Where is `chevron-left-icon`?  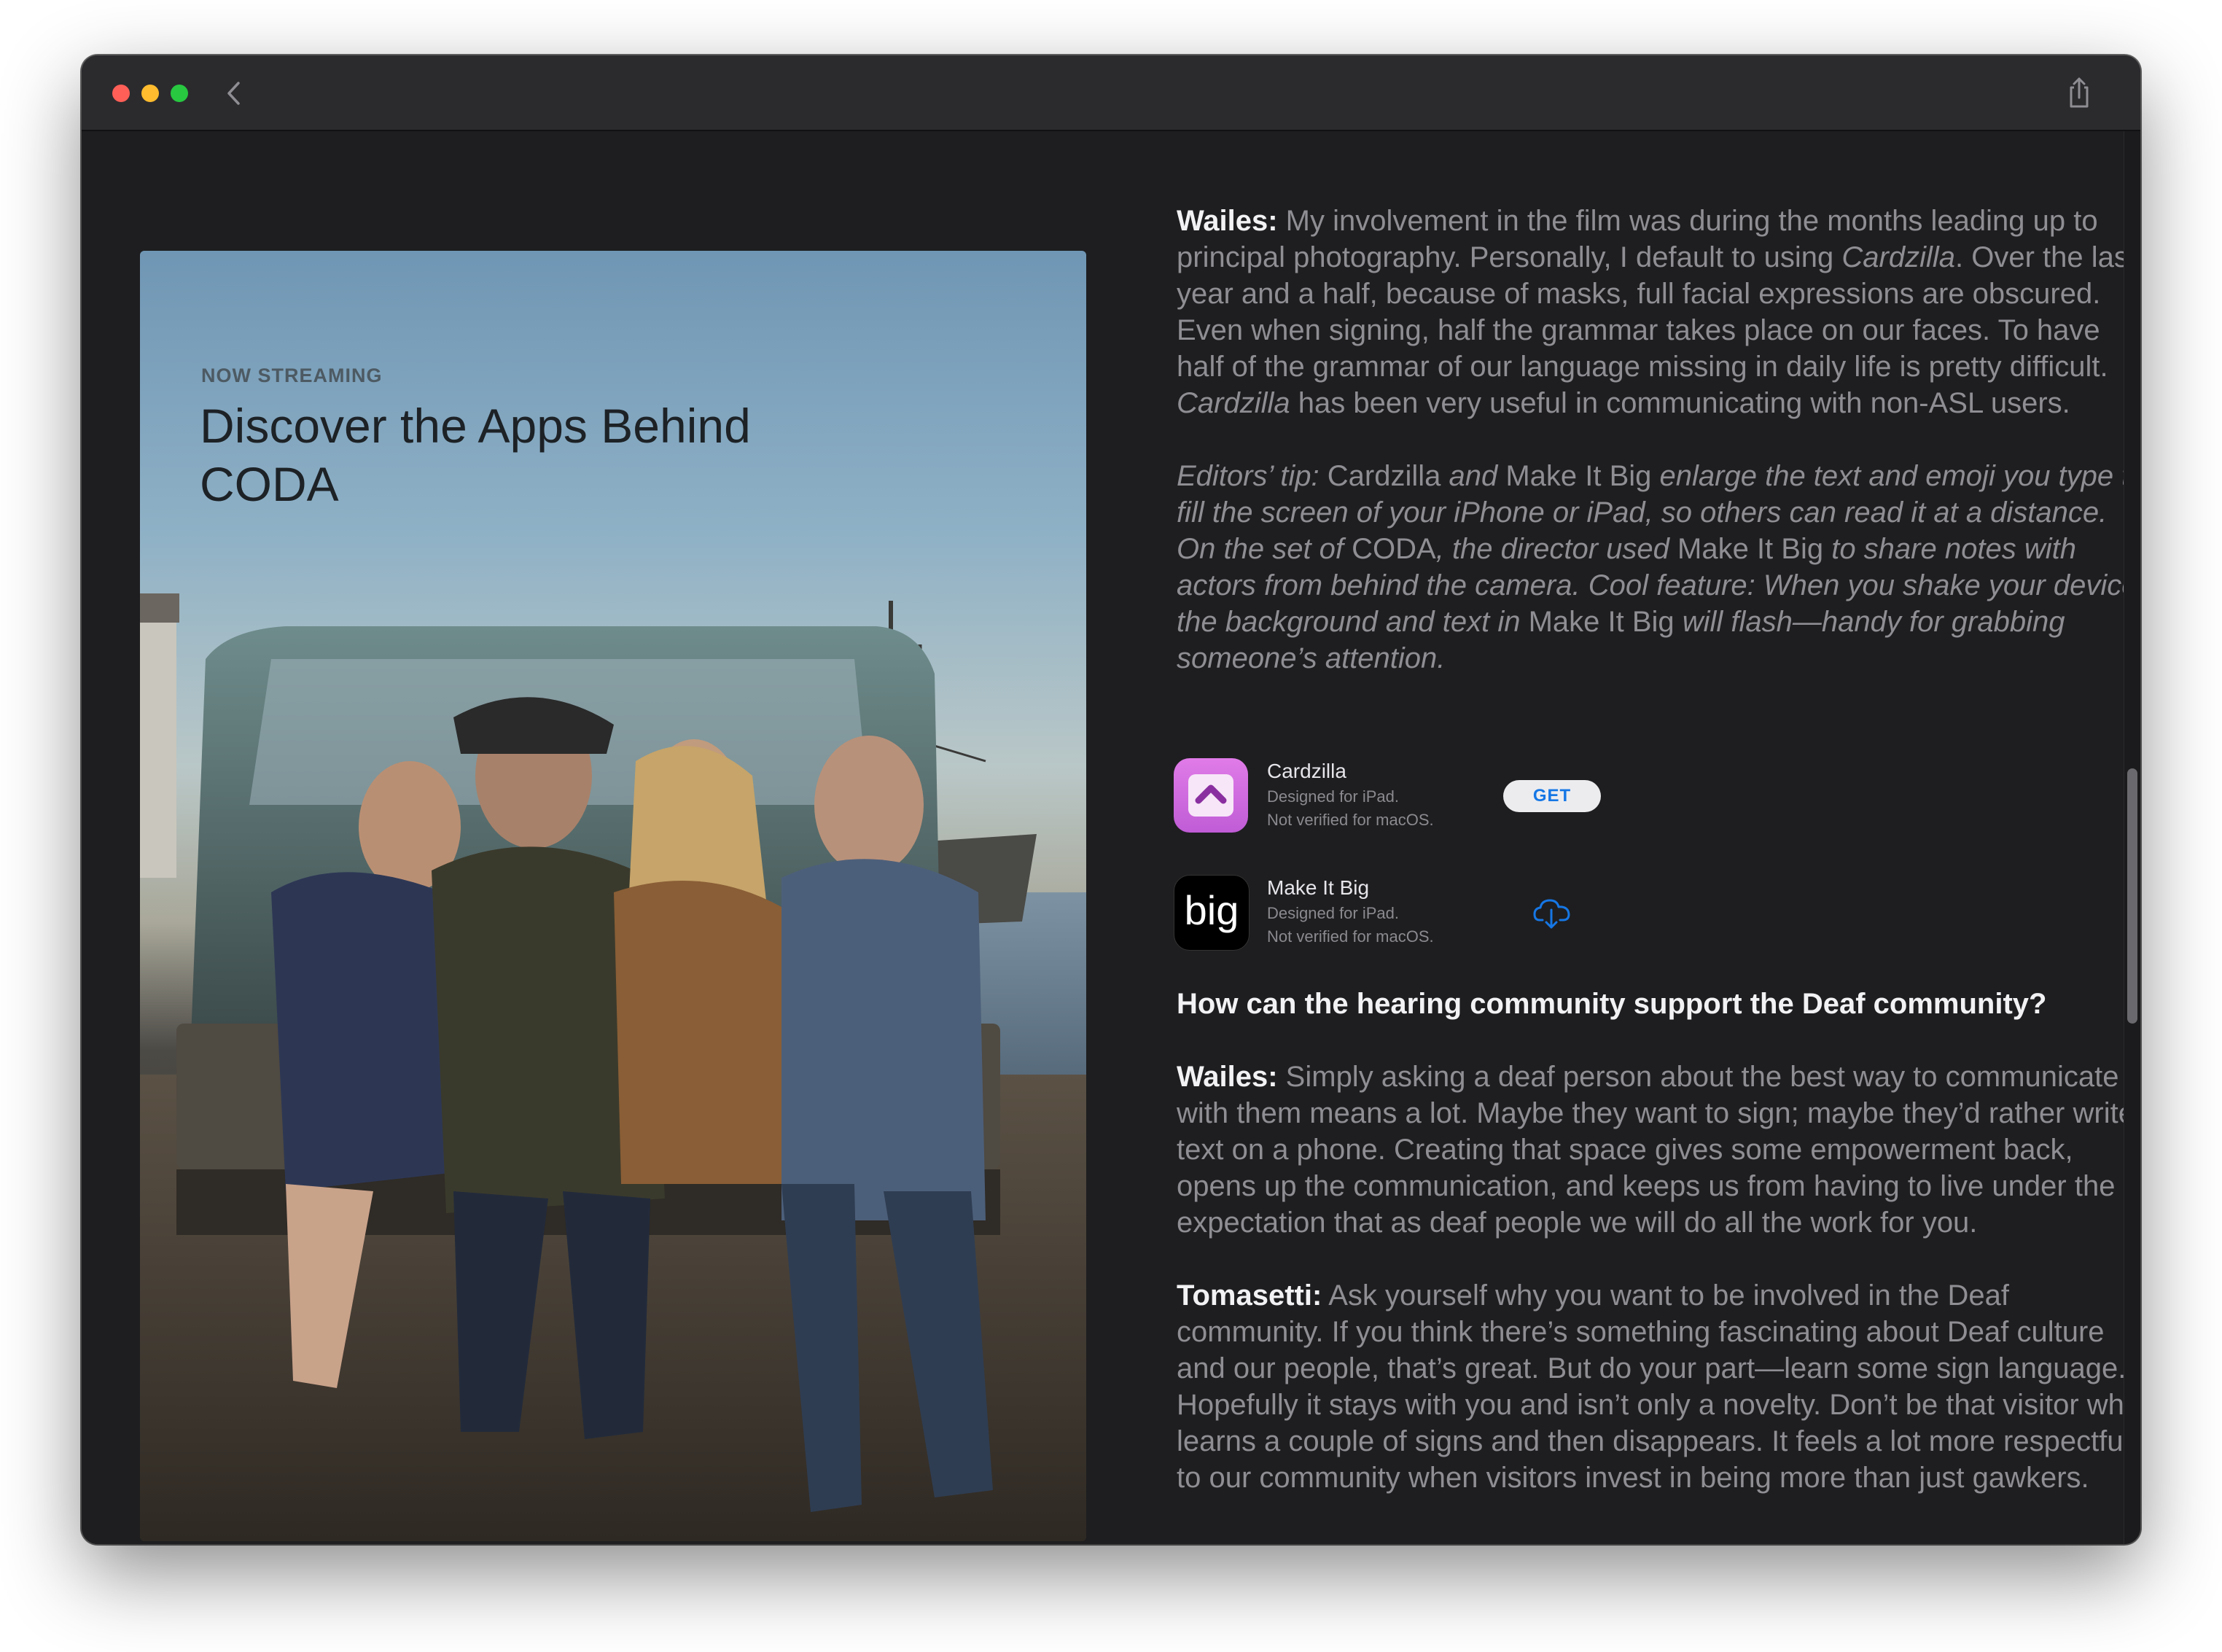
chevron-left-icon is located at coordinates (234, 93).